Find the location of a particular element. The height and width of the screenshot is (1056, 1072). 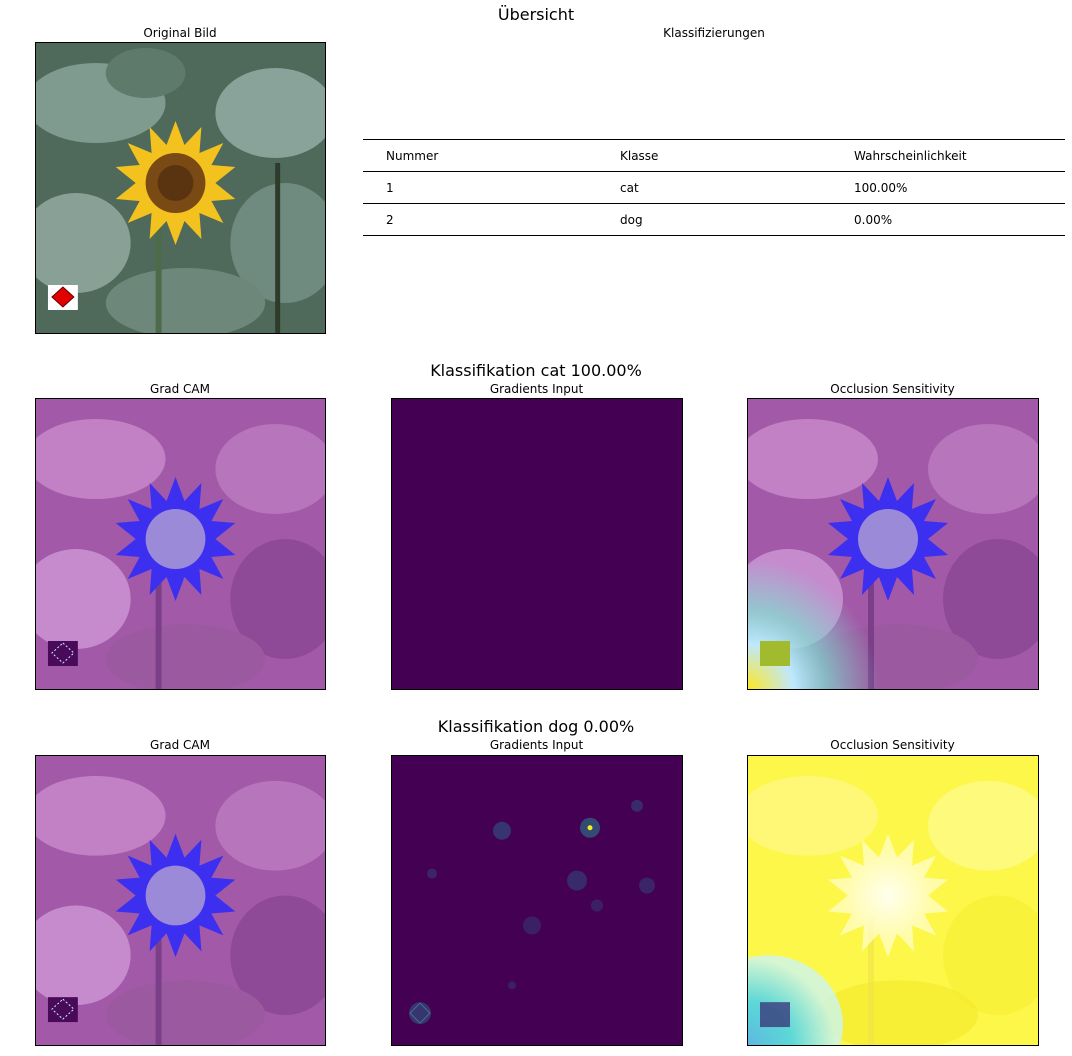

table-cell: 1 is located at coordinates (480, 187).